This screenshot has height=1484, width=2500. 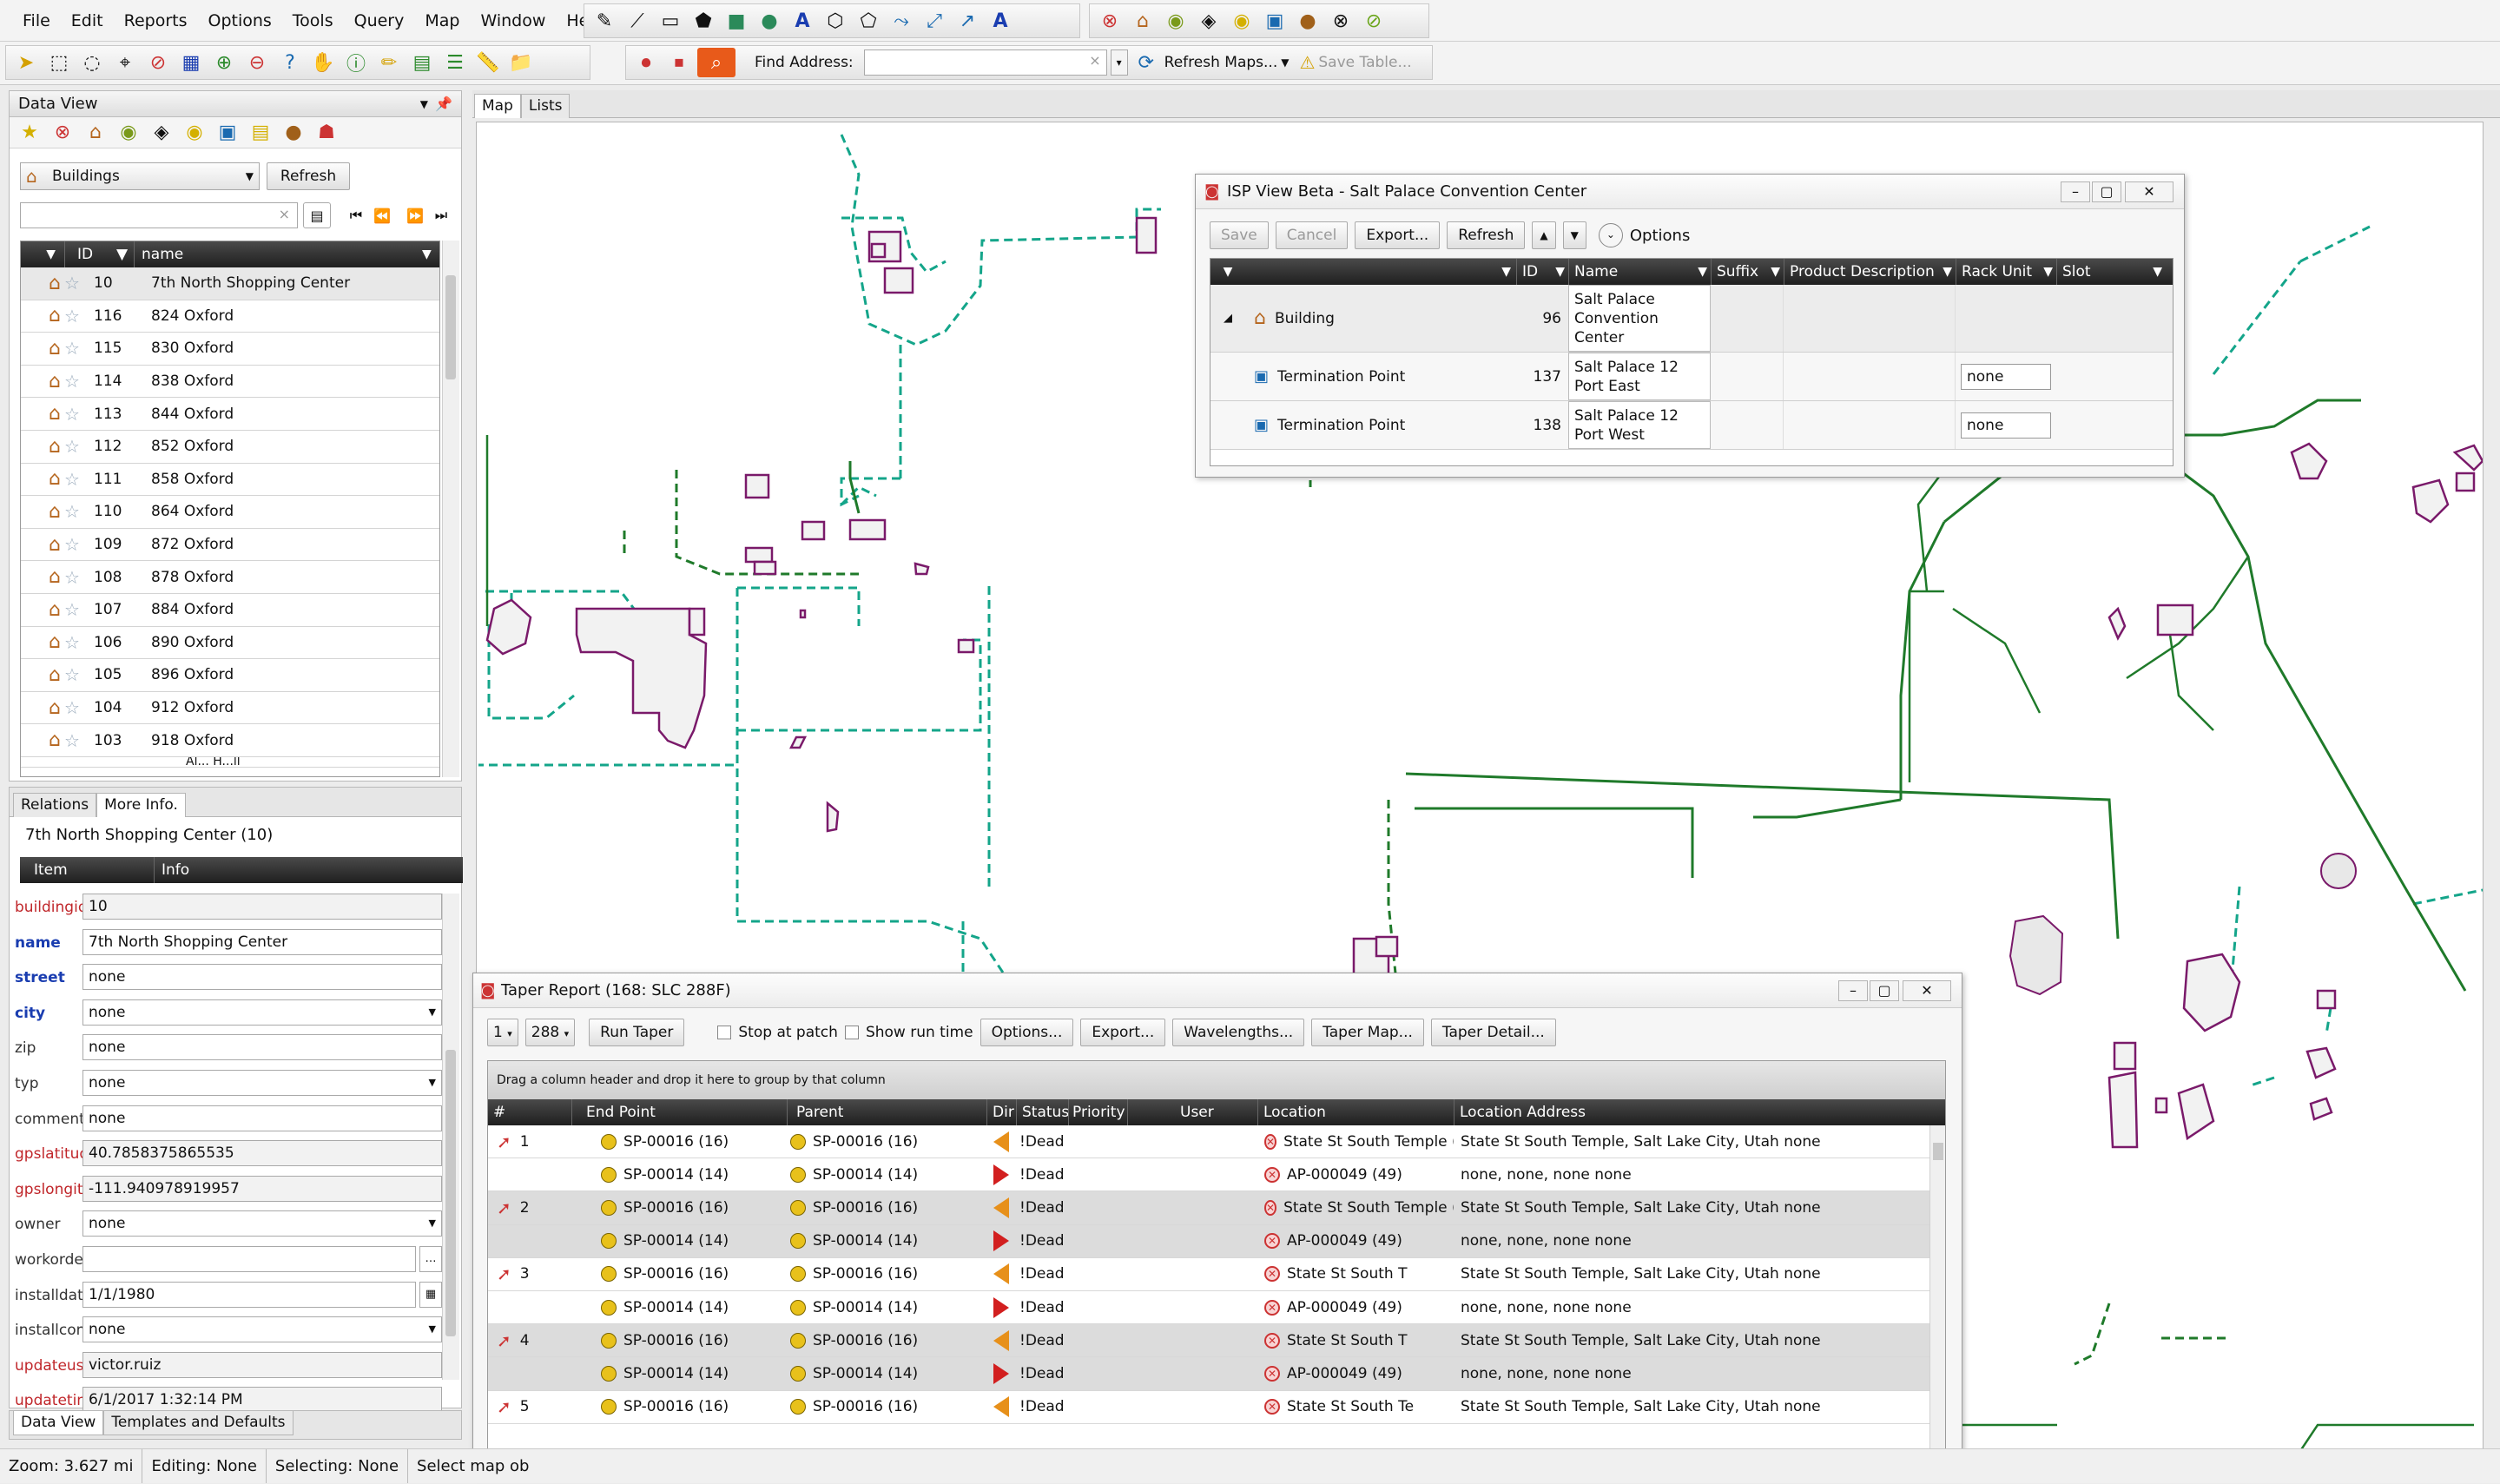 I want to click on info-scrollbar, so click(x=450, y=1137).